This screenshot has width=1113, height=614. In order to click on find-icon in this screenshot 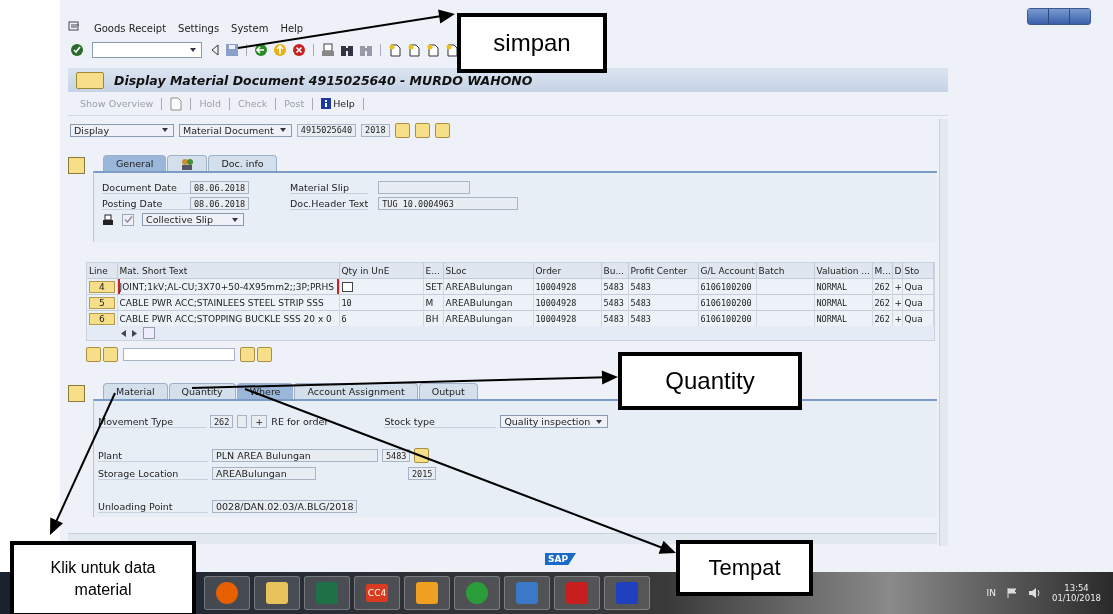, I will do `click(347, 50)`.